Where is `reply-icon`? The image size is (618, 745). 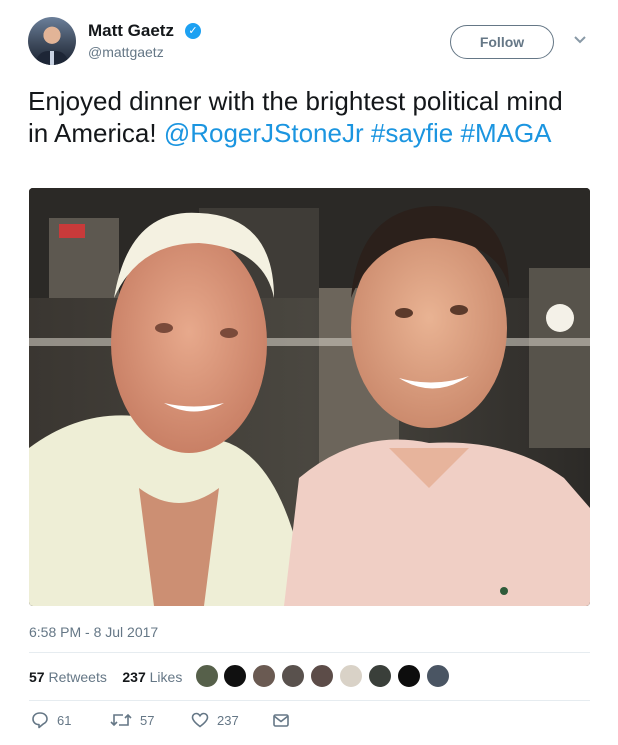 reply-icon is located at coordinates (40, 720).